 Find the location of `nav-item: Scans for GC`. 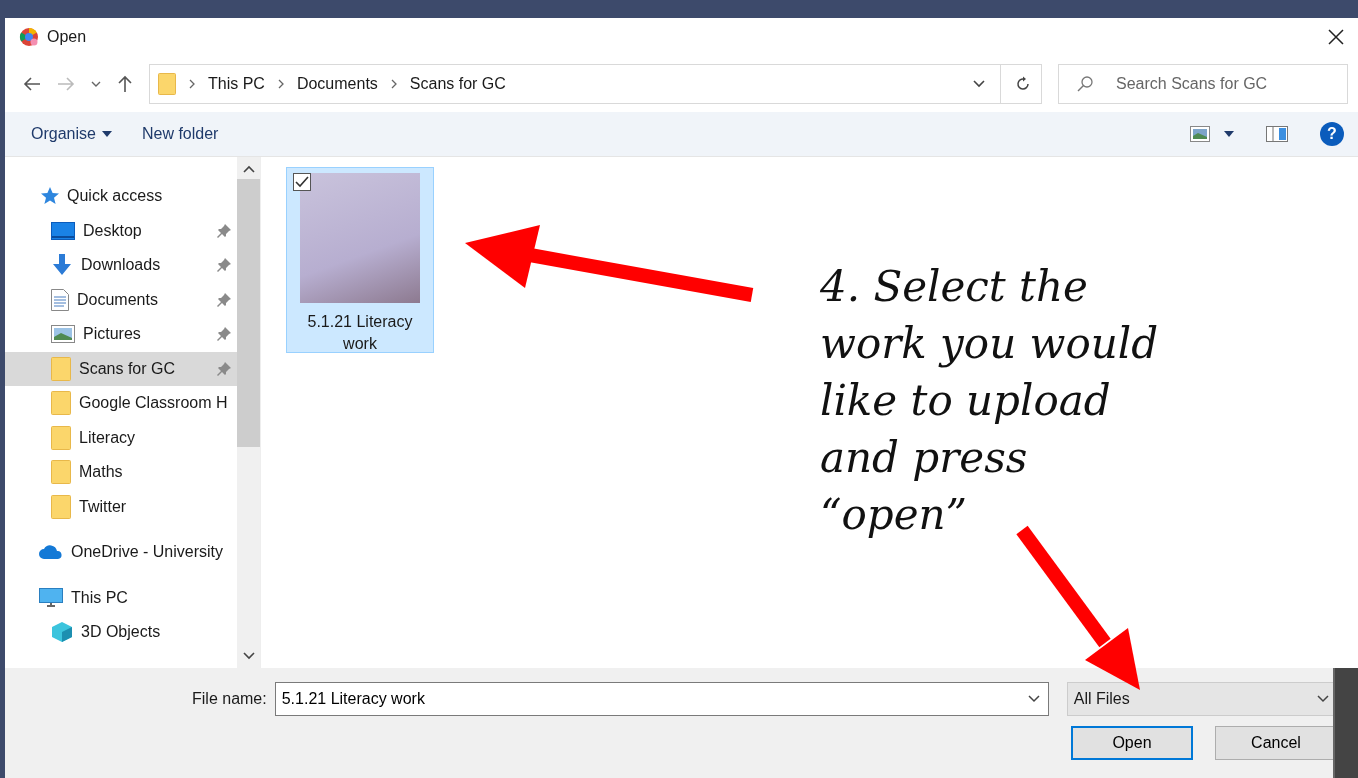

nav-item: Scans for GC is located at coordinates (121, 368).